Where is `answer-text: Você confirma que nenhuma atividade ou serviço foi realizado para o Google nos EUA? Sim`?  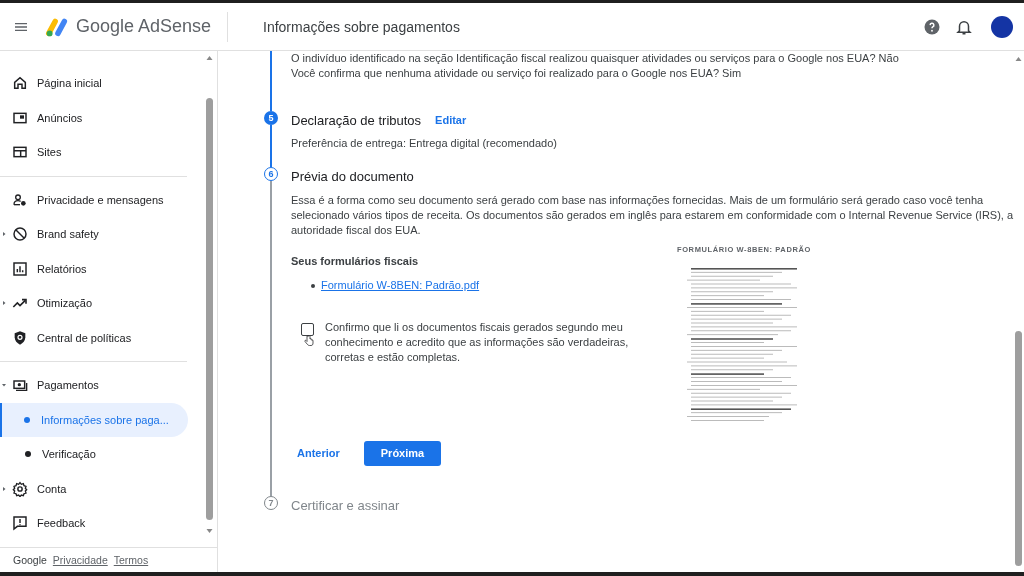
answer-text: Você confirma que nenhuma atividade ou serviço foi realizado para o Google nos EUA? Sim is located at coordinates (517, 73).